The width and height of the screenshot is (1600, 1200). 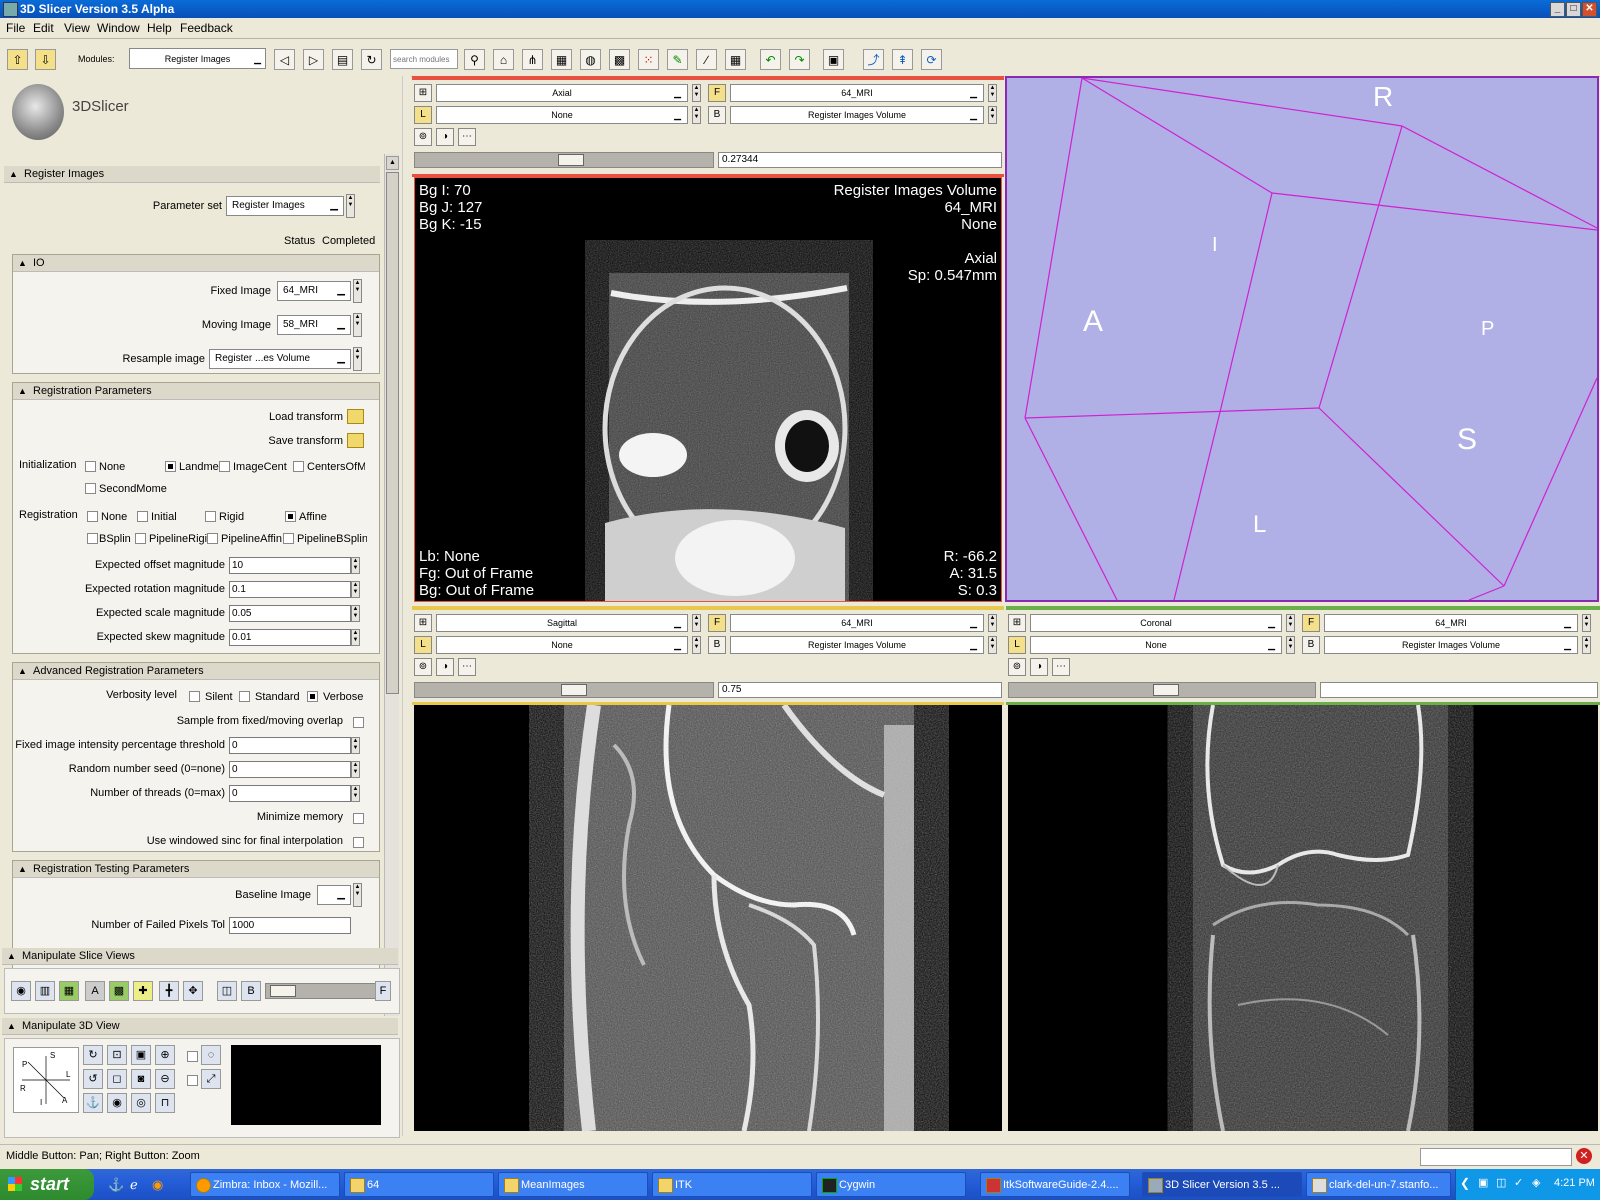 I want to click on error-log-icon: ✕, so click(x=1584, y=1156).